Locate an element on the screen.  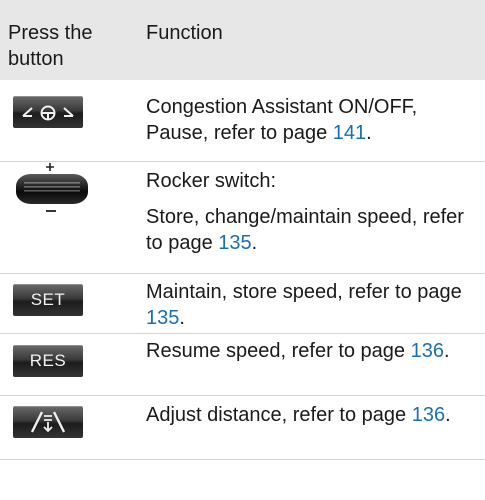
congestion-assistant-button is located at coordinates (48, 112).